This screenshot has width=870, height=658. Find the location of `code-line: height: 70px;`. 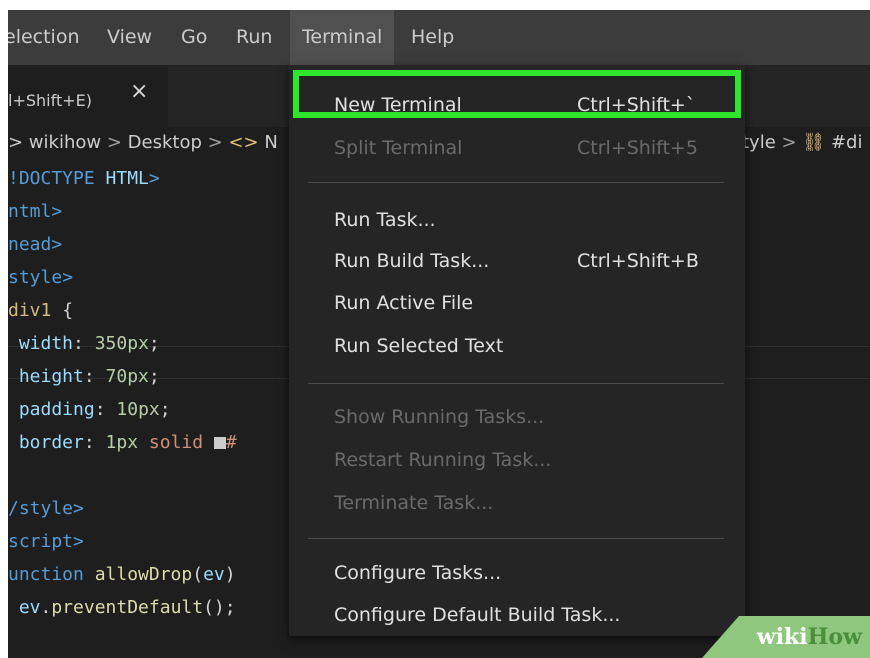

code-line: height: 70px; is located at coordinates (84, 376).